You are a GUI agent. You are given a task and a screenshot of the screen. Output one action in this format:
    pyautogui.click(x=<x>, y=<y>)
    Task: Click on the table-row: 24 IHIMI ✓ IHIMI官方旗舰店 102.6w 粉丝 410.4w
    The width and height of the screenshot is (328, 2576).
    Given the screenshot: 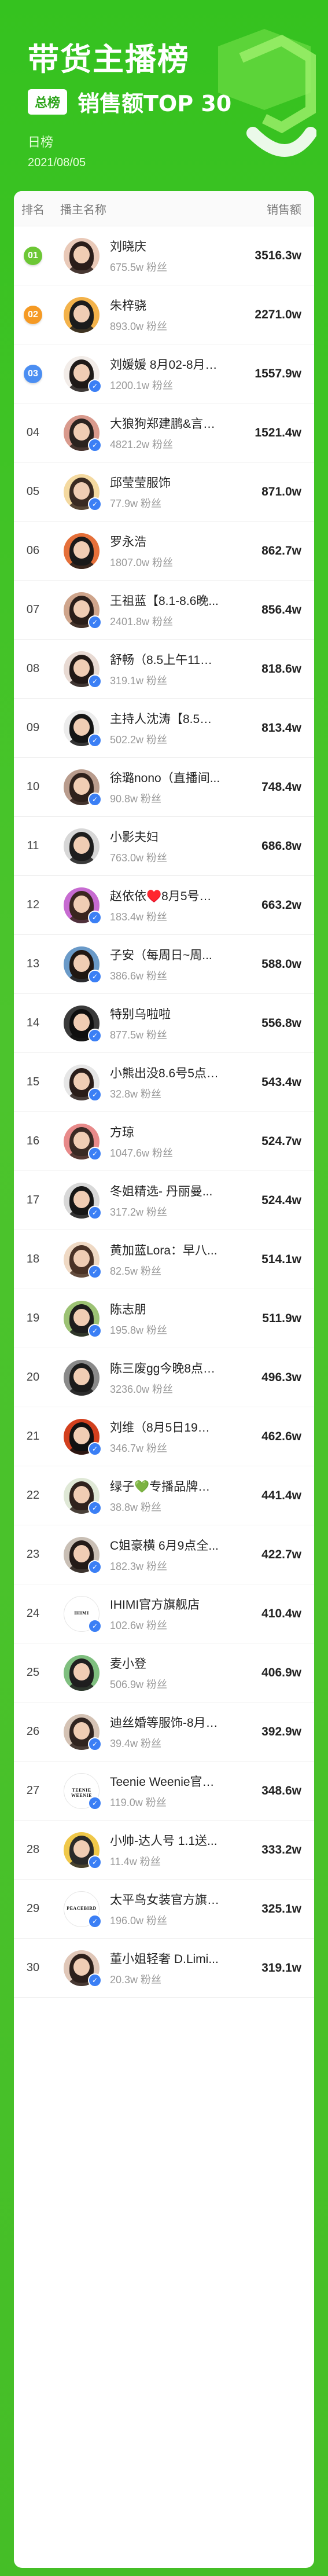 What is the action you would take?
    pyautogui.click(x=164, y=1613)
    